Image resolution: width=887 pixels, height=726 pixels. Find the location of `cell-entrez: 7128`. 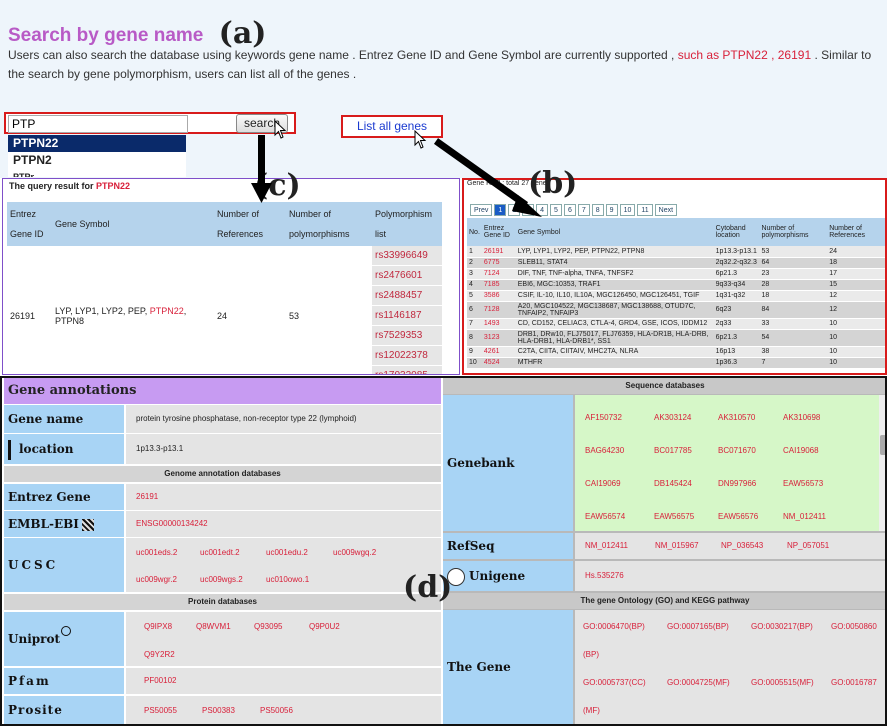

cell-entrez: 7128 is located at coordinates (498, 310).